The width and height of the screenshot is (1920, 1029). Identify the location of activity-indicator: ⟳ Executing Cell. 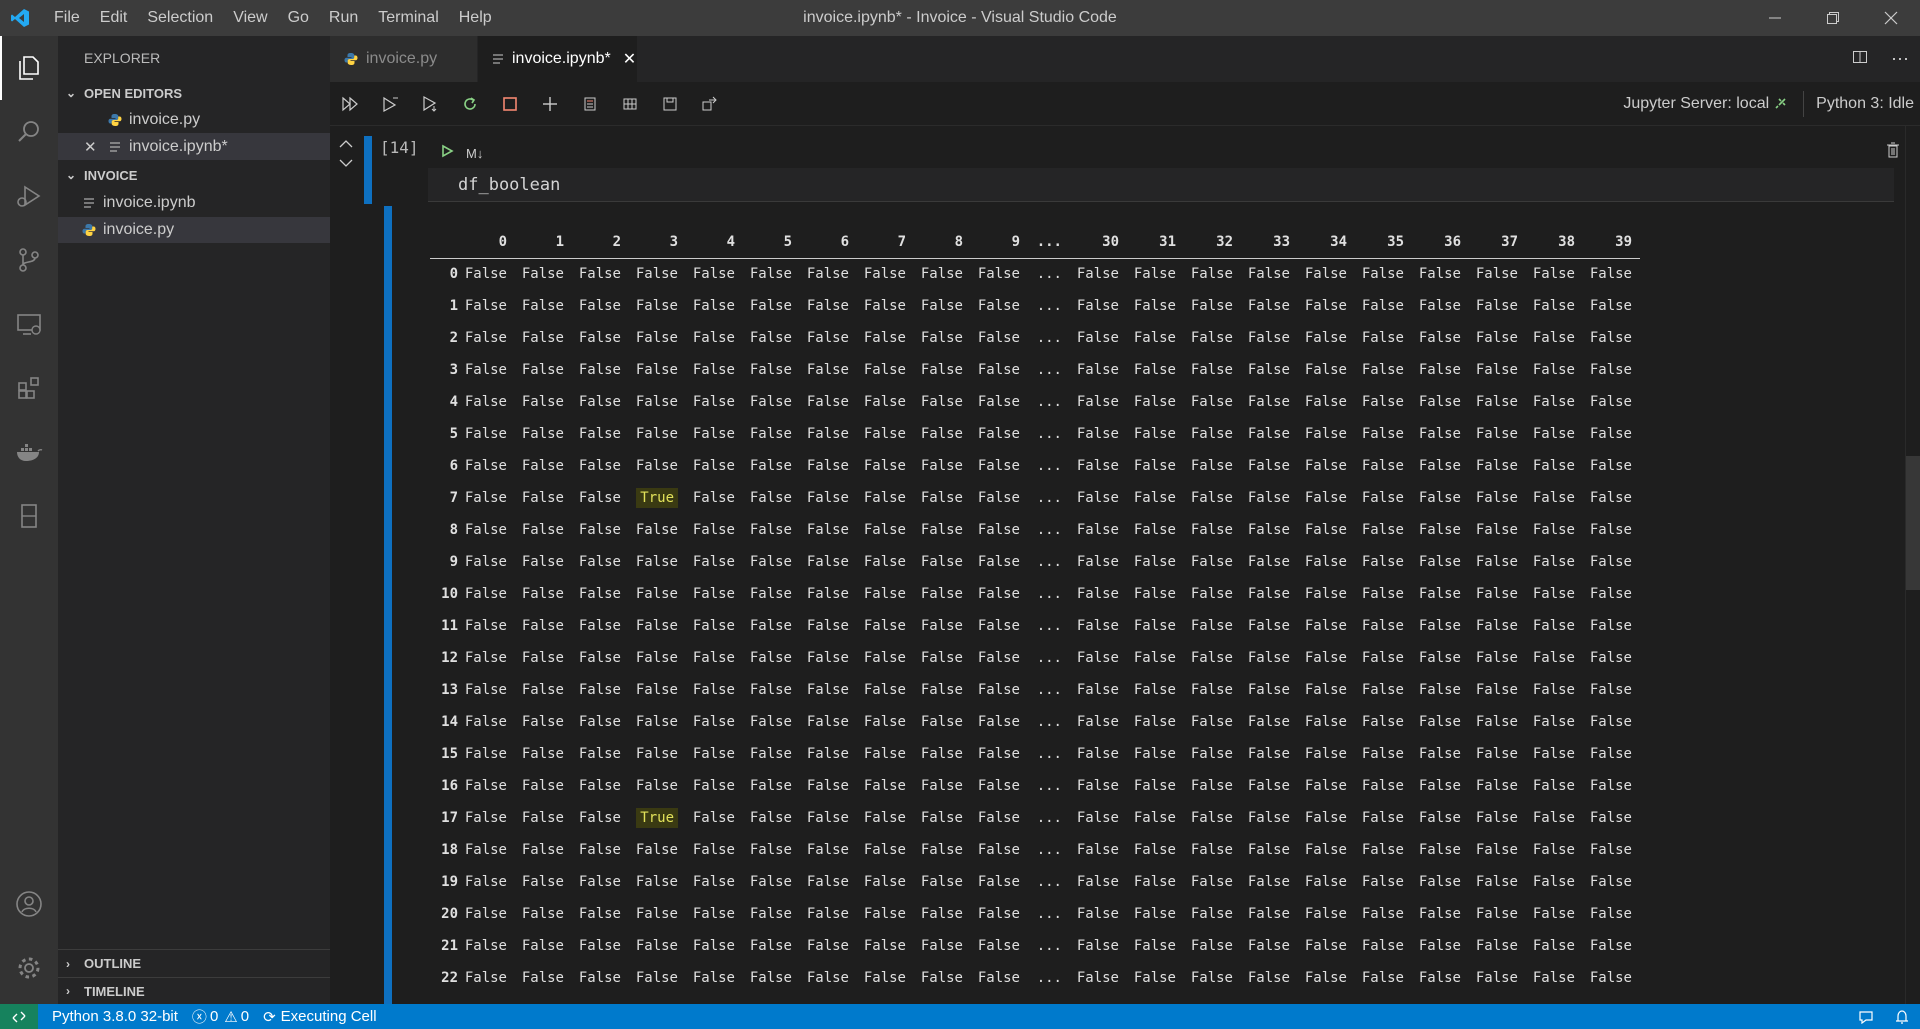
(319, 1017).